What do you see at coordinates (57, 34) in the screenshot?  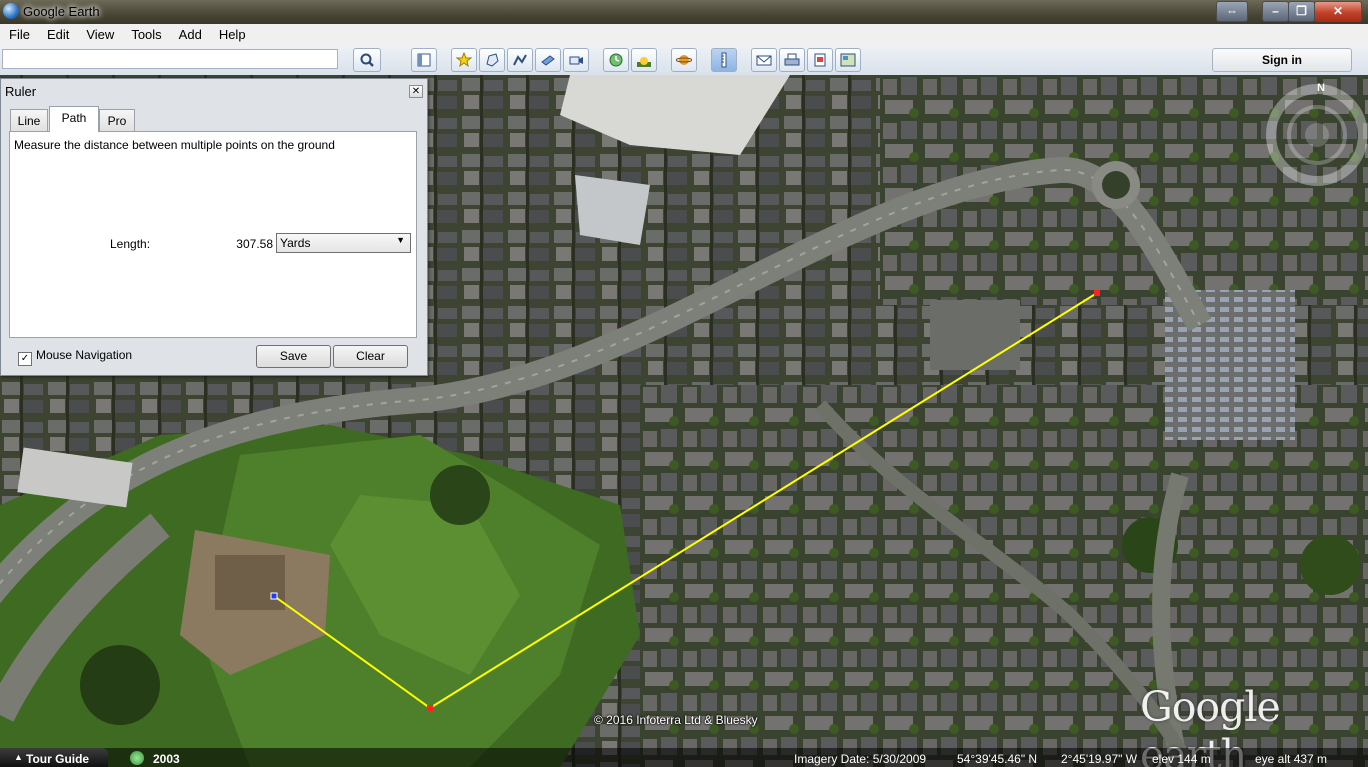 I see `menu-edit: Edit` at bounding box center [57, 34].